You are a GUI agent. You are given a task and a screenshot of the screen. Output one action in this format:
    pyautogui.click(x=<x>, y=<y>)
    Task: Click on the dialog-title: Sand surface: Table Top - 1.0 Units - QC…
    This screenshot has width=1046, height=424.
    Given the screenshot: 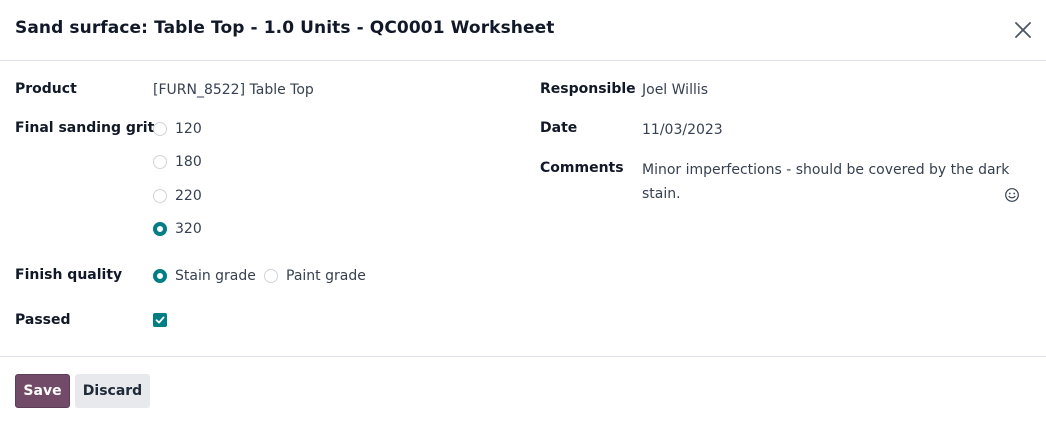 What is the action you would take?
    pyautogui.click(x=285, y=28)
    